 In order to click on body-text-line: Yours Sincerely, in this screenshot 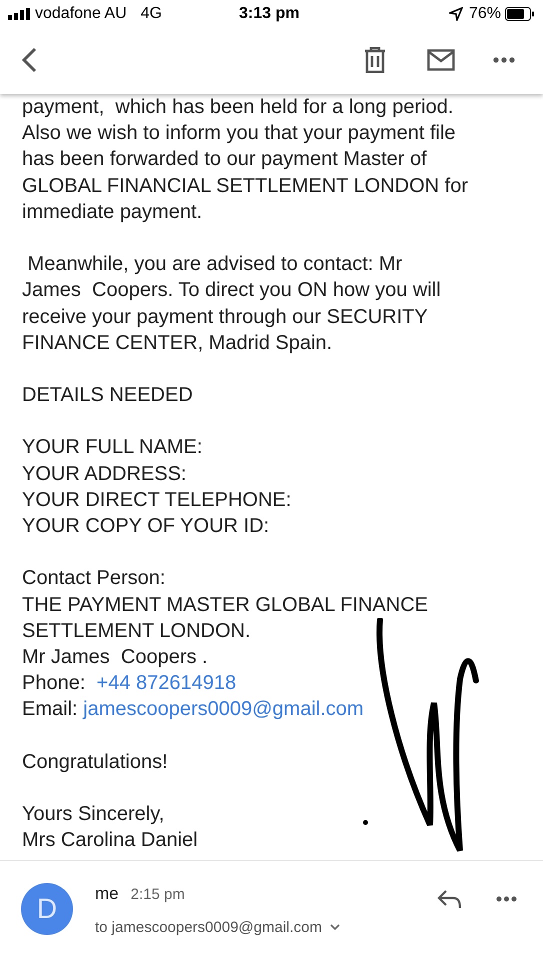, I will do `click(93, 815)`.